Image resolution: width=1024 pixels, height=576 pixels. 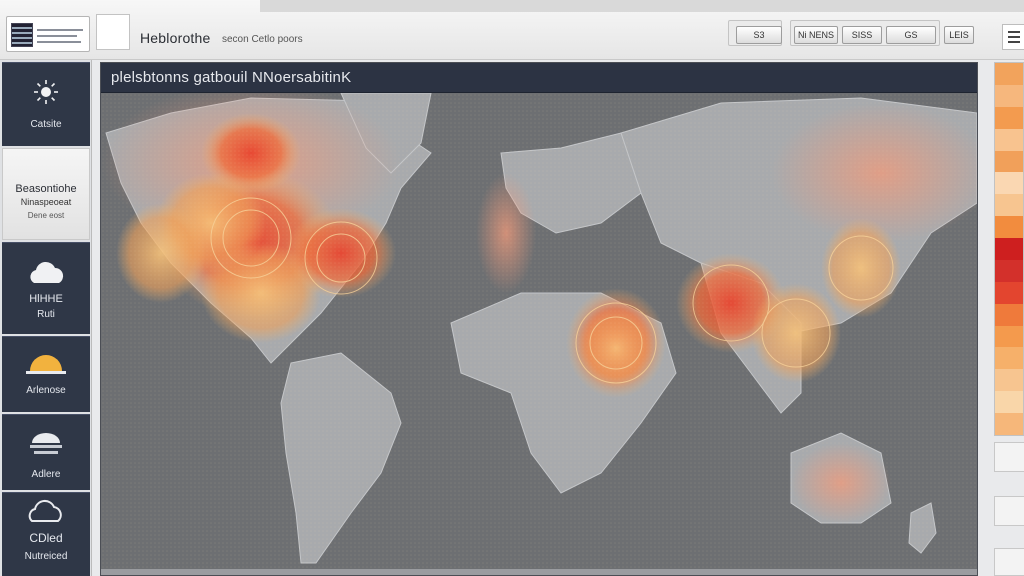 I want to click on sidebar-item-label: HlHHE, so click(x=46, y=299).